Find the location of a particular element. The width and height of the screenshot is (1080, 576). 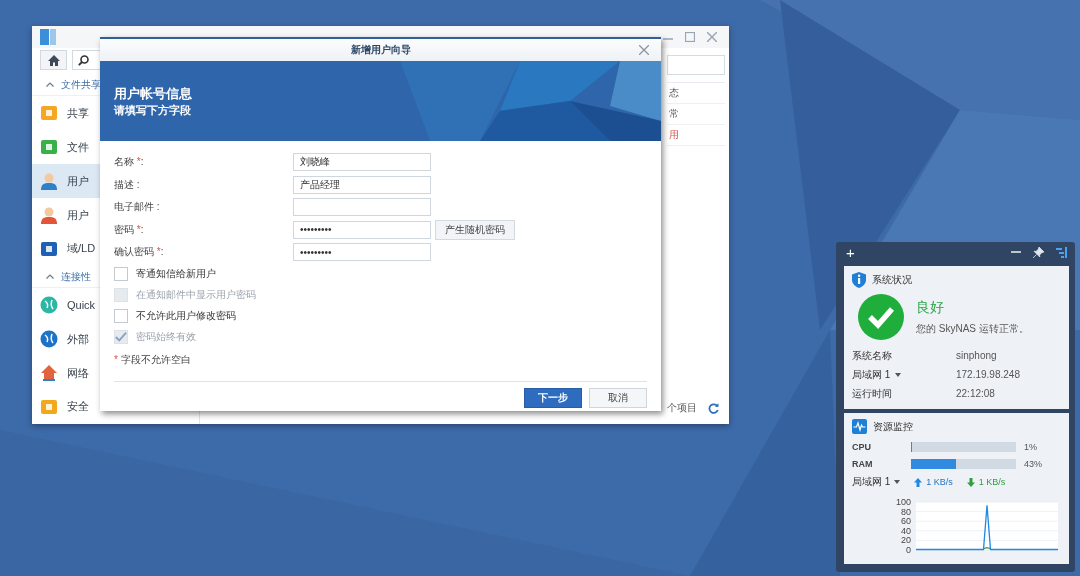

table-cell: 用 is located at coordinates (696, 135).